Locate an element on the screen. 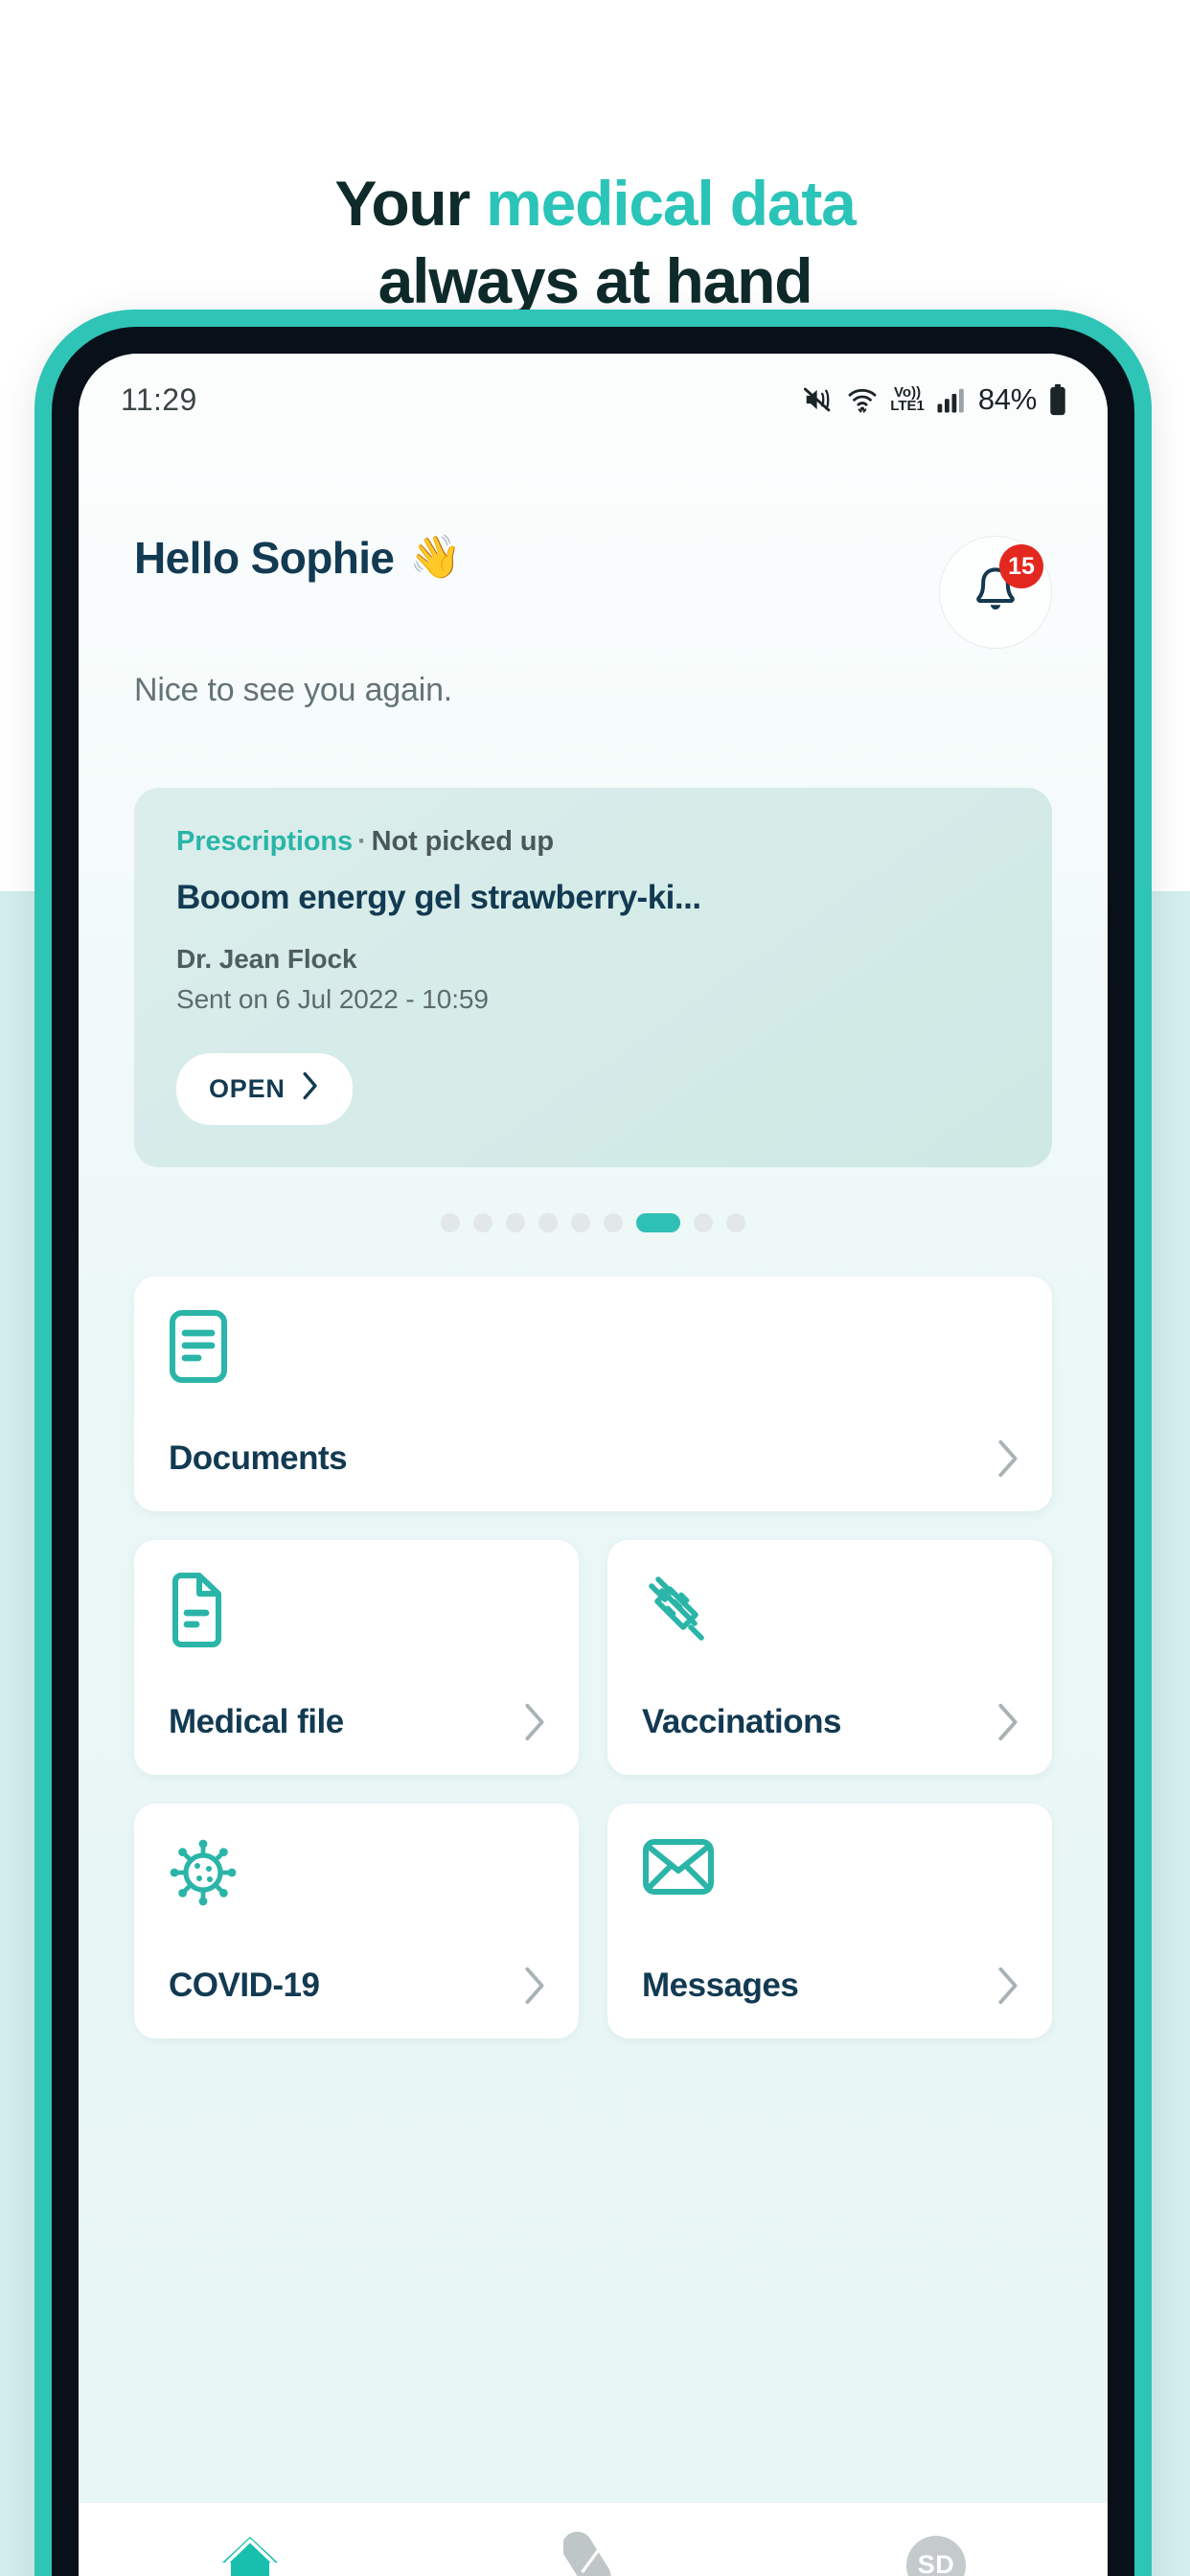  prescription-sent-date: Sent on 6 Jul 2022 - 10:59 is located at coordinates (333, 999).